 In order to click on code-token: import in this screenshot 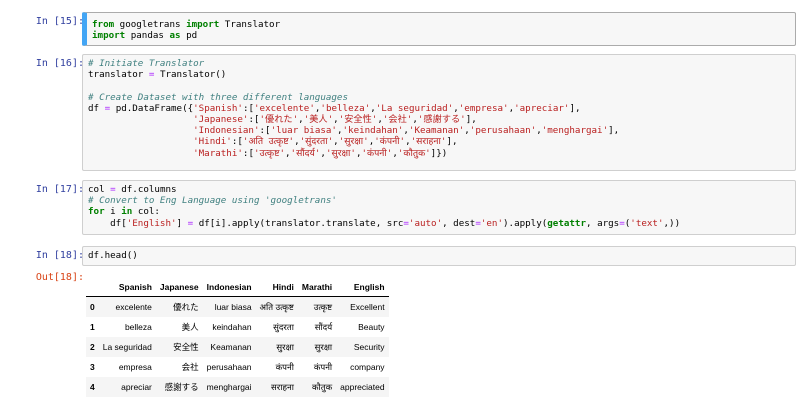, I will do `click(203, 24)`.